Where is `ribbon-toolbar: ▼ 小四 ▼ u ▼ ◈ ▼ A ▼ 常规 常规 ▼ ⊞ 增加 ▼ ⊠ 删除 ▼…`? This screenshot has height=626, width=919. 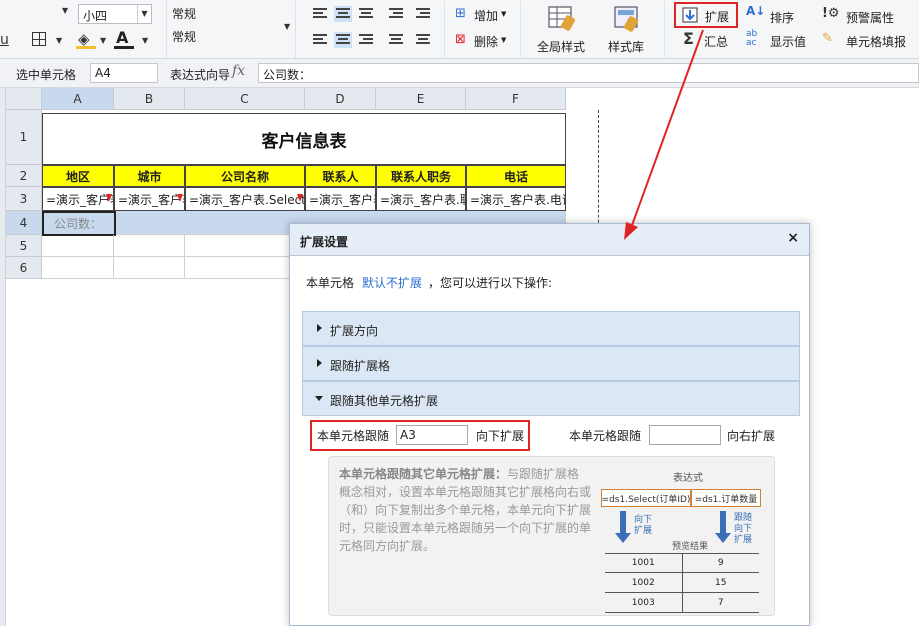
ribbon-toolbar: ▼ 小四 ▼ u ▼ ◈ ▼ A ▼ 常规 常规 ▼ ⊞ 增加 ▼ ⊠ 删除 ▼… is located at coordinates (459, 29).